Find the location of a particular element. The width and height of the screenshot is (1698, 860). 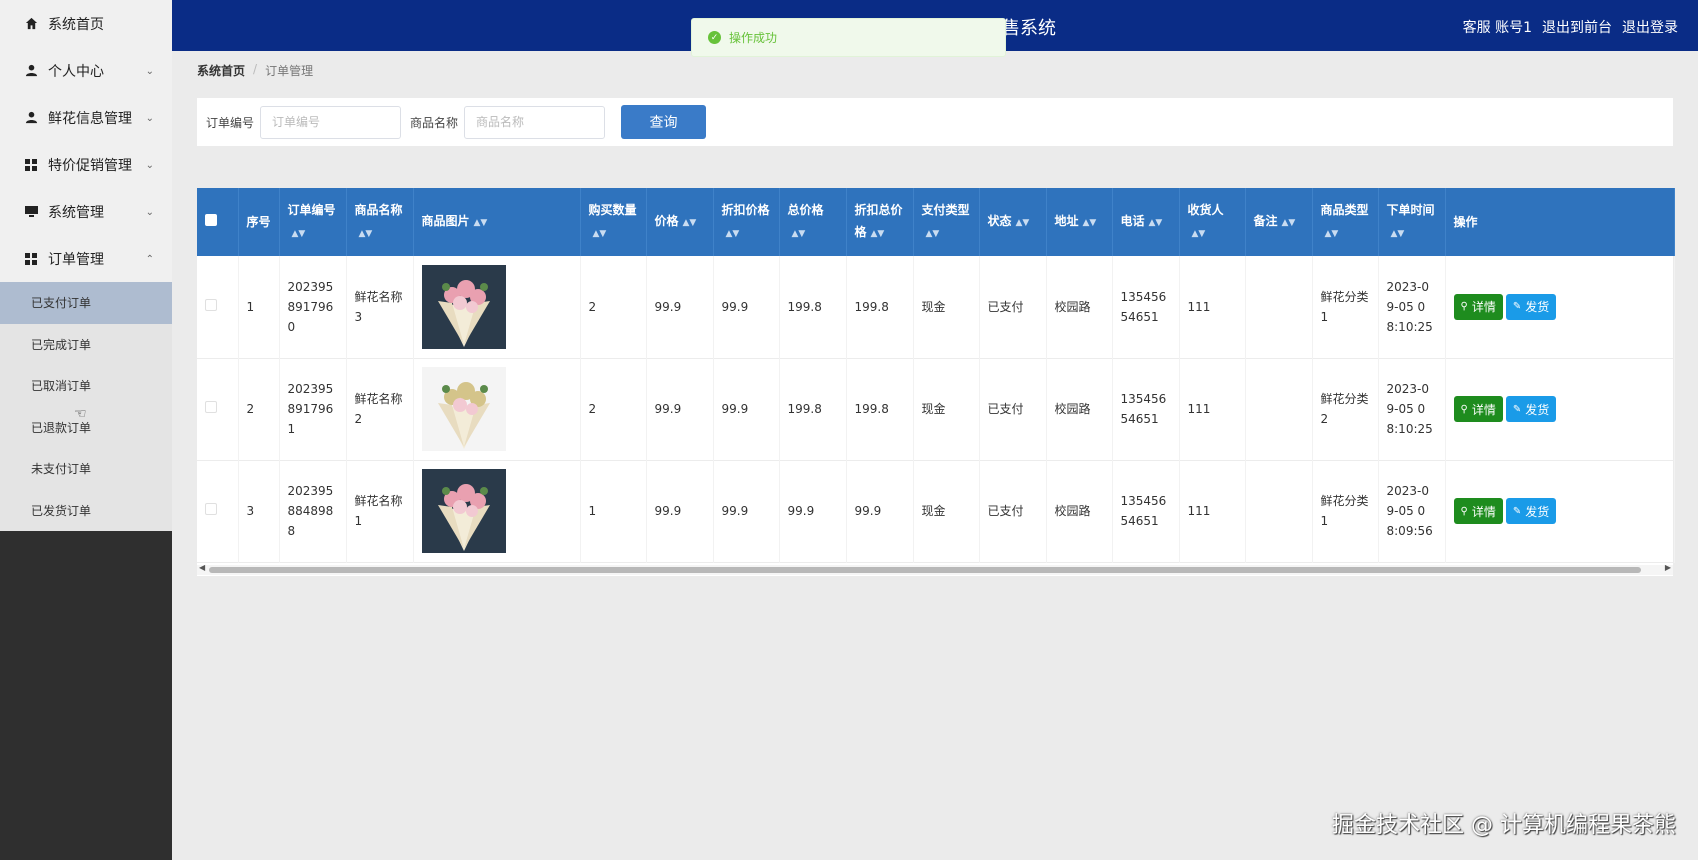

col-disc-total: 折扣总价格 ▲▼ is located at coordinates (880, 222).